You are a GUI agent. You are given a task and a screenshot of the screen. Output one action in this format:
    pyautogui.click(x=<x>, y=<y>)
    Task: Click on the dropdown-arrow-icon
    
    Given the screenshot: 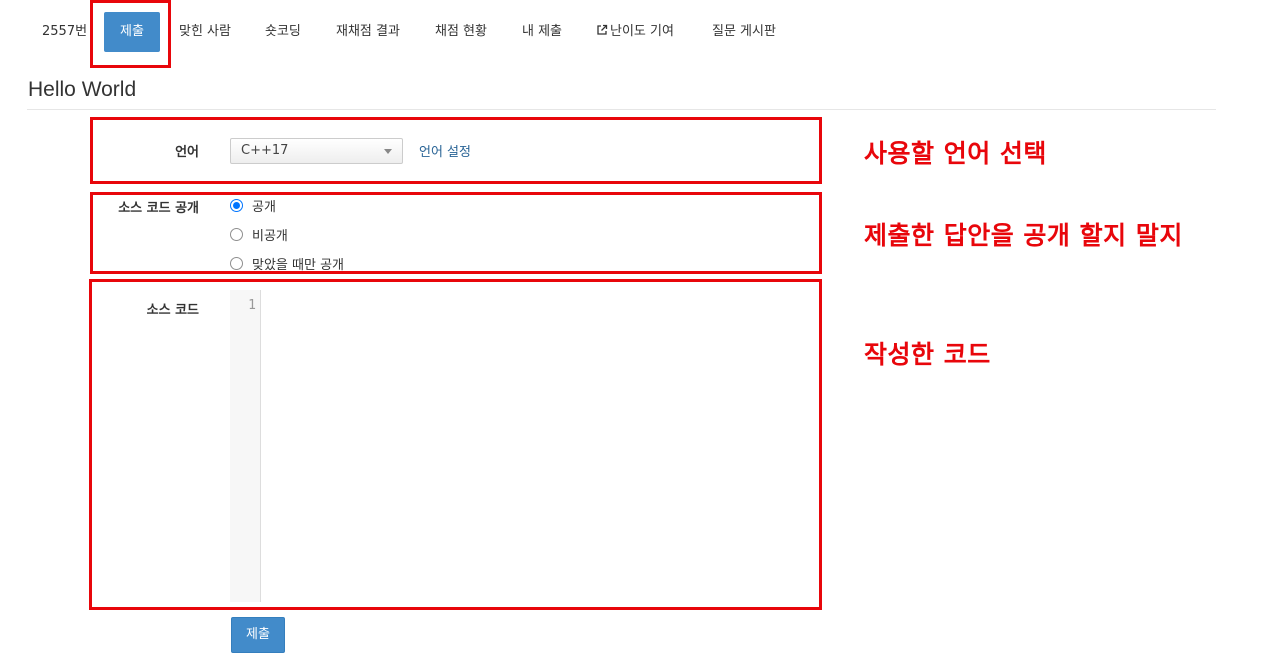 What is the action you would take?
    pyautogui.click(x=388, y=151)
    